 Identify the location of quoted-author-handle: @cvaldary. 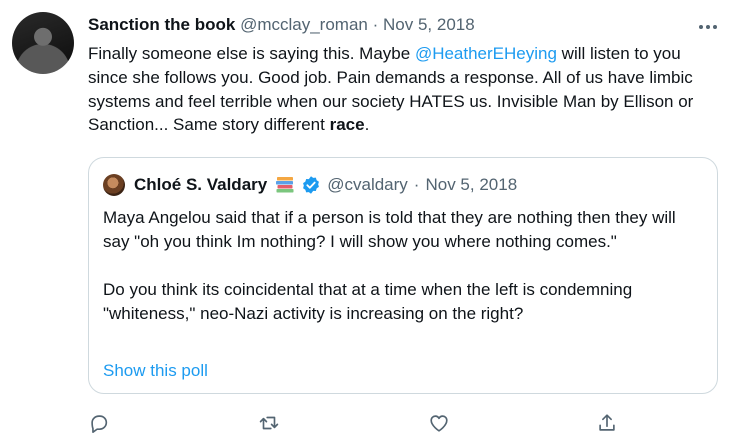
(367, 185).